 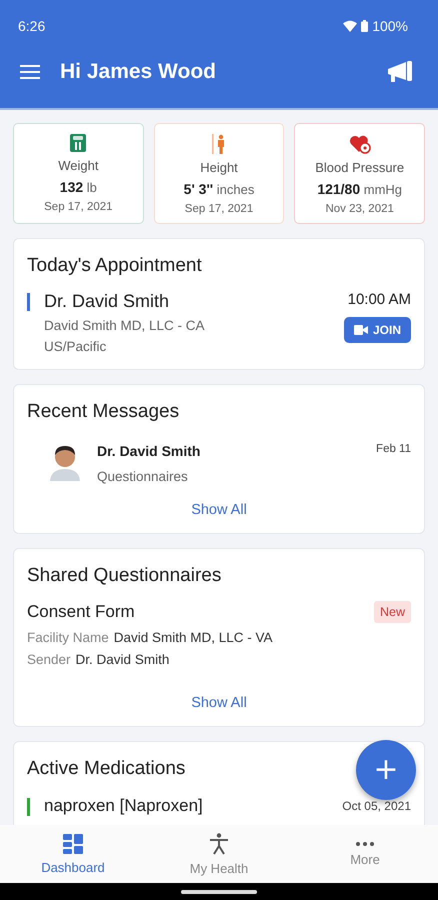 What do you see at coordinates (359, 189) in the screenshot?
I see `vital-value: 121/80 mmHg` at bounding box center [359, 189].